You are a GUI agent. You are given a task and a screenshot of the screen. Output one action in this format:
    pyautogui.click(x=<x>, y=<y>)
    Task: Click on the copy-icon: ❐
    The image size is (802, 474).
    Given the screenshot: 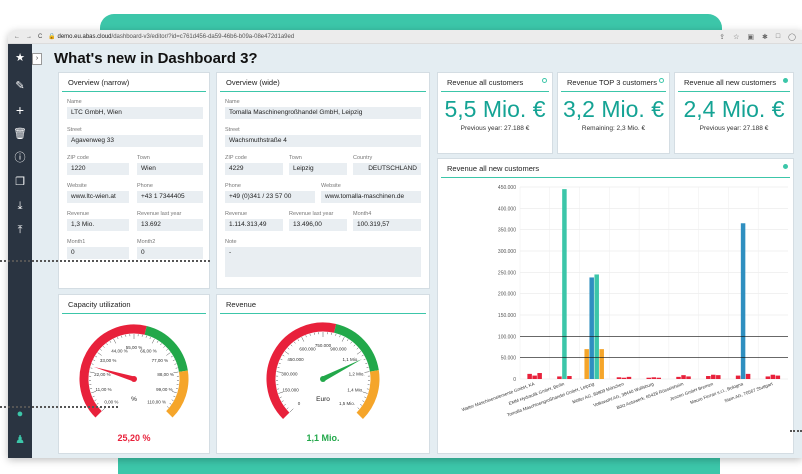 What is the action you would take?
    pyautogui.click(x=20, y=182)
    